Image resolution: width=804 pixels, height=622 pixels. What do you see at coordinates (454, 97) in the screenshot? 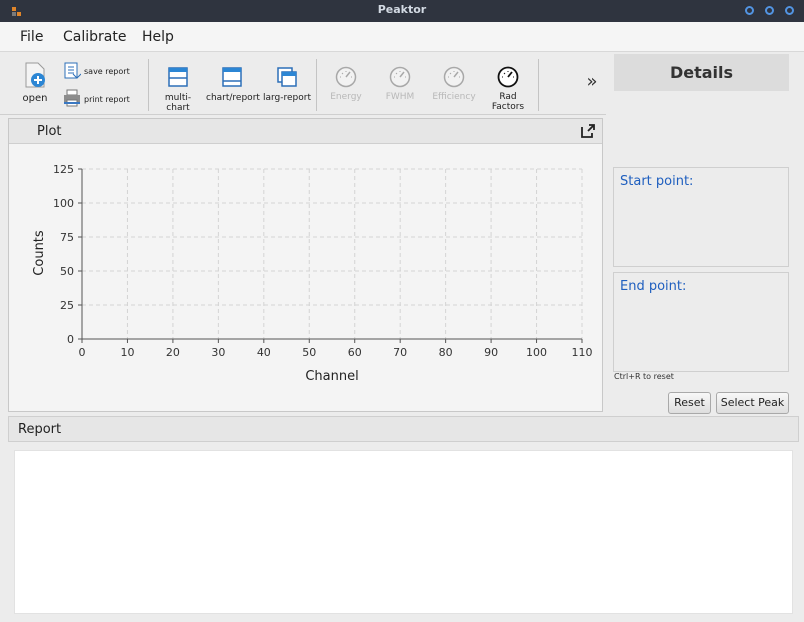
I see `efficiency-label: Efficiency` at bounding box center [454, 97].